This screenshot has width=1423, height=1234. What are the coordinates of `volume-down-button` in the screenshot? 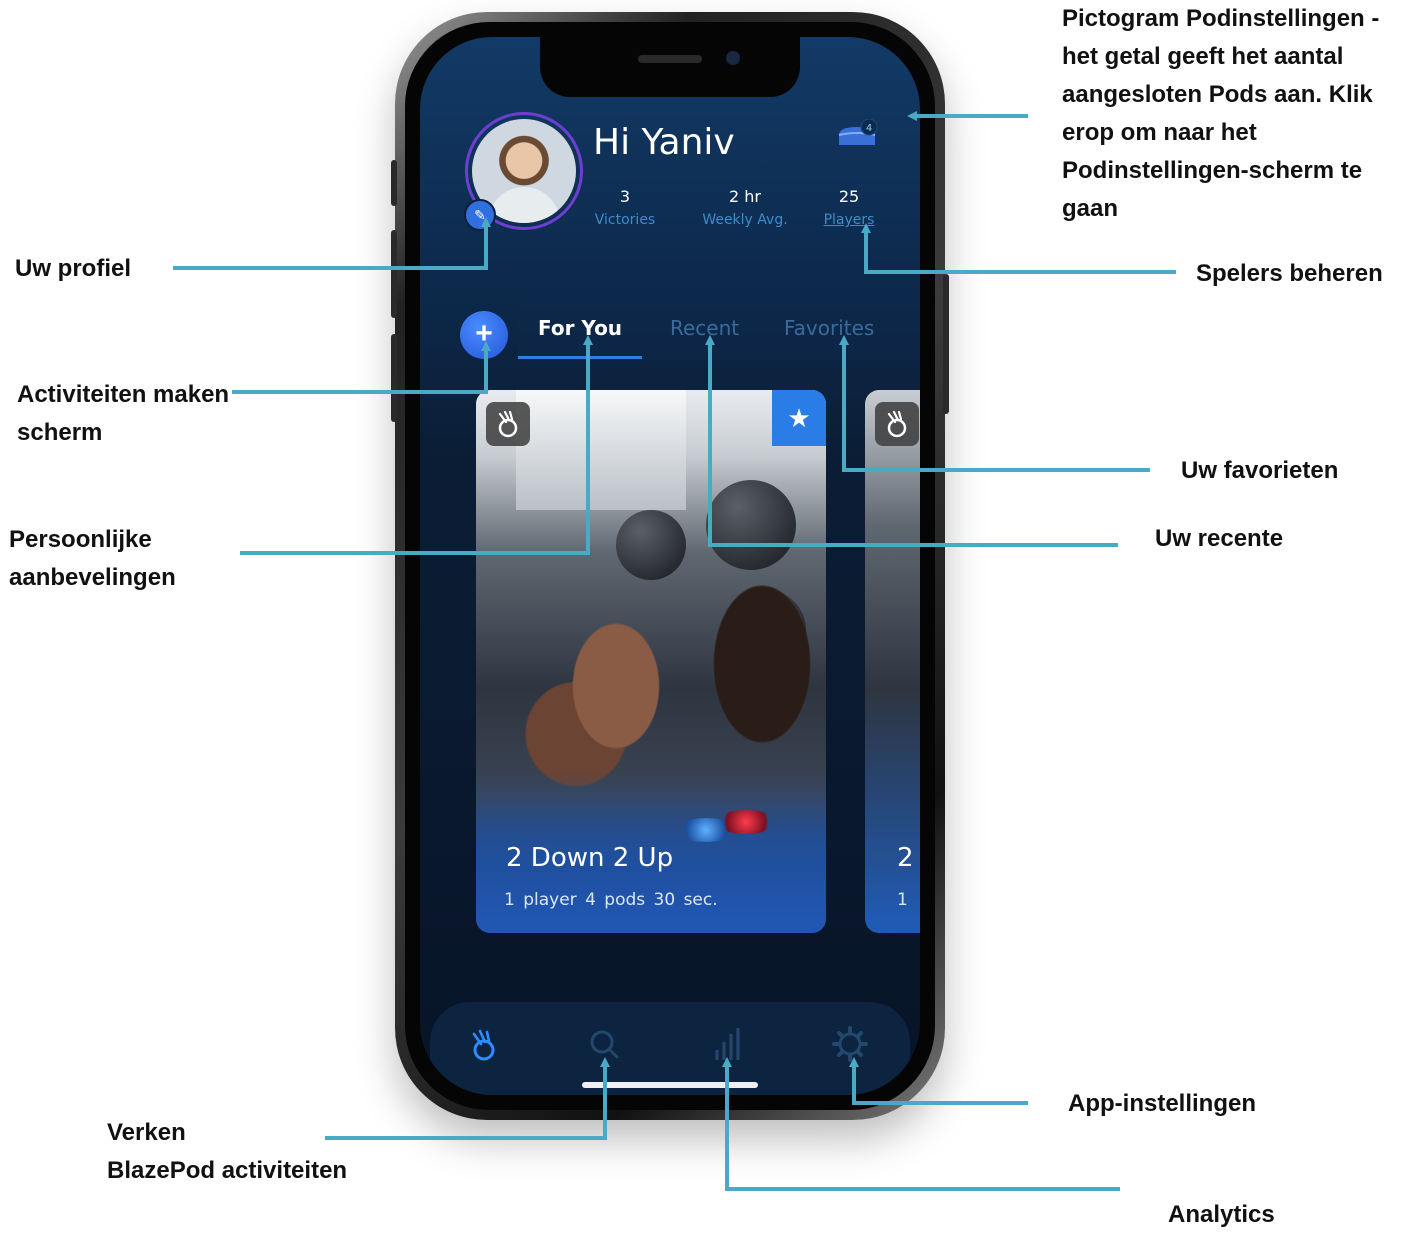 It's located at (394, 378).